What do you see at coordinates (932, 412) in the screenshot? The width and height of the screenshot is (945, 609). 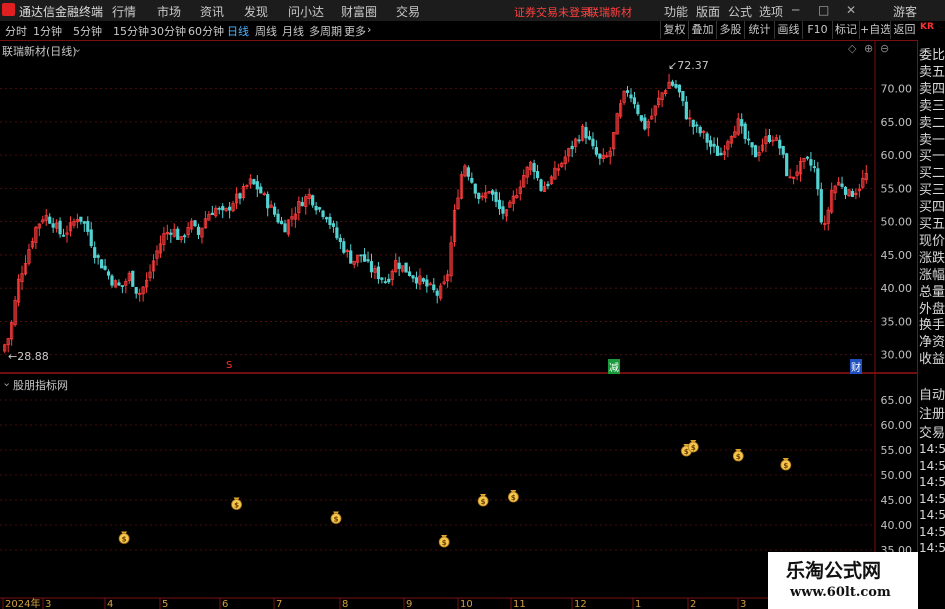 I see `panel-action: 注册` at bounding box center [932, 412].